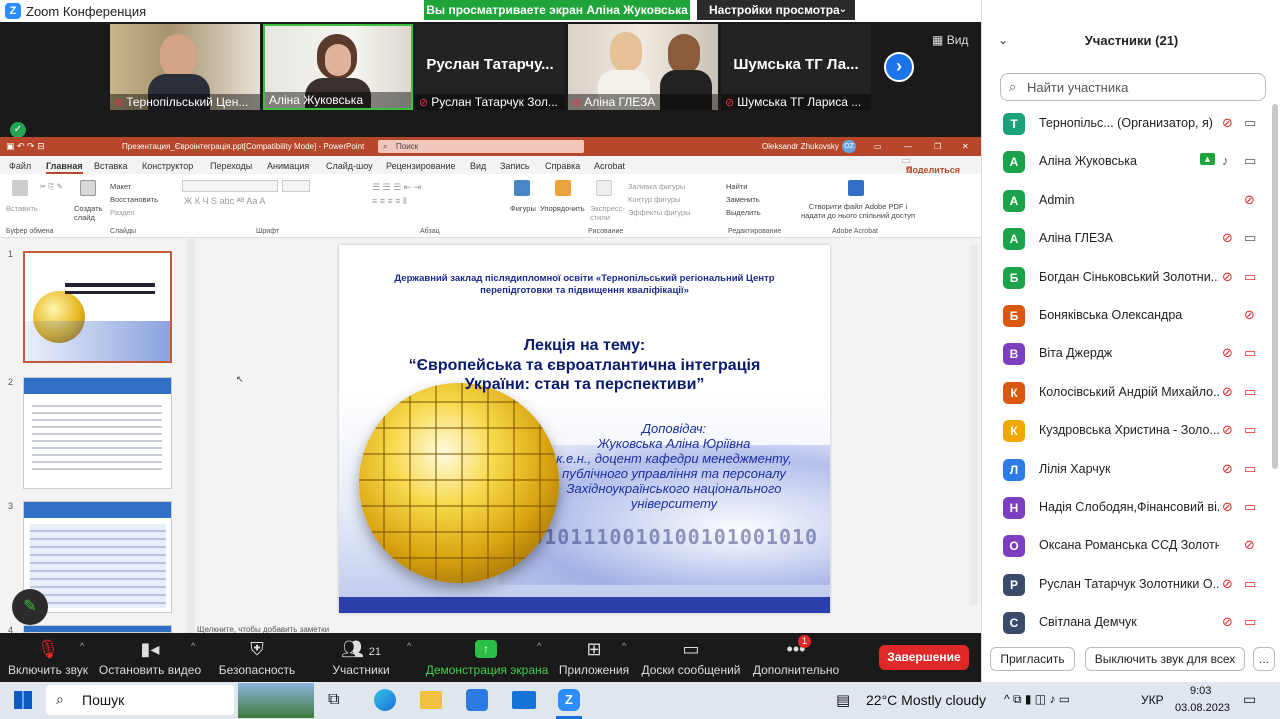 This screenshot has width=1280, height=719. What do you see at coordinates (1127, 315) in the screenshot?
I see `participant-row: Б Боняківська Олександра ⊘` at bounding box center [1127, 315].